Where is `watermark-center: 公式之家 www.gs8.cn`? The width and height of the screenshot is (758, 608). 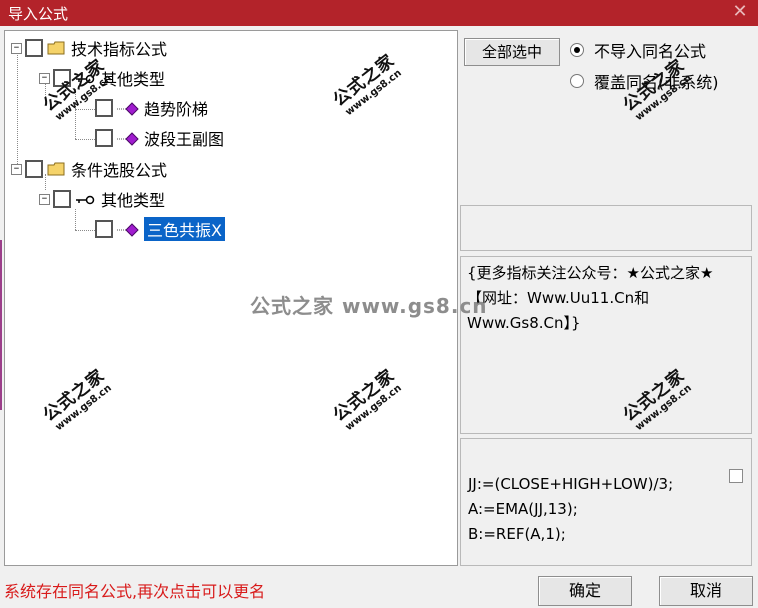 watermark-center: 公式之家 www.gs8.cn is located at coordinates (369, 306).